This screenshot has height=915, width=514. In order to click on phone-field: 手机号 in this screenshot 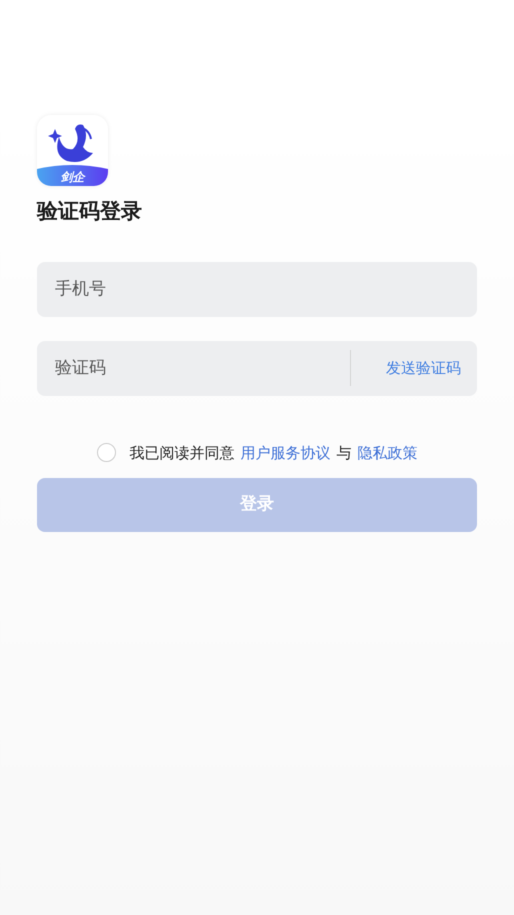, I will do `click(257, 289)`.